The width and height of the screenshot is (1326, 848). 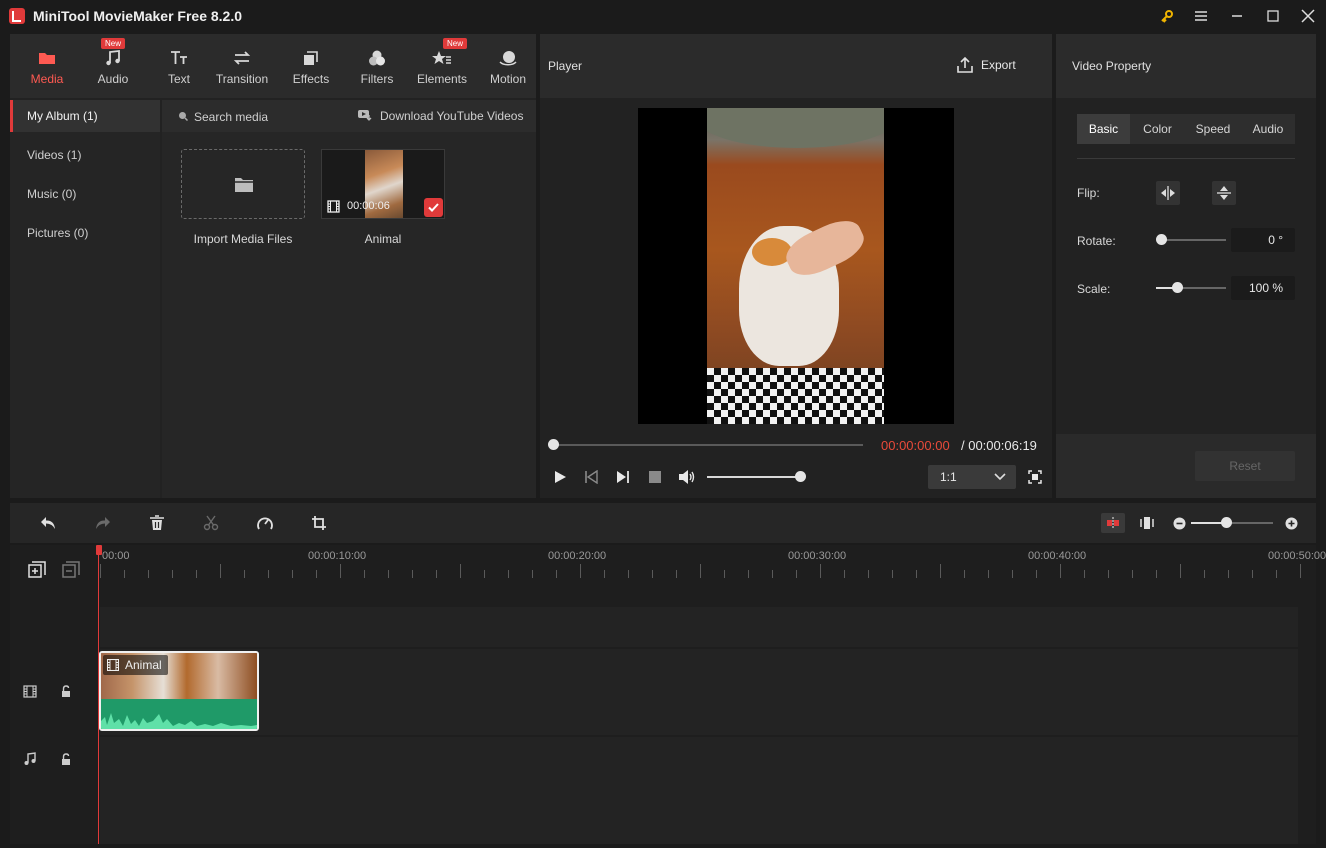 I want to click on import-media-card, so click(x=243, y=184).